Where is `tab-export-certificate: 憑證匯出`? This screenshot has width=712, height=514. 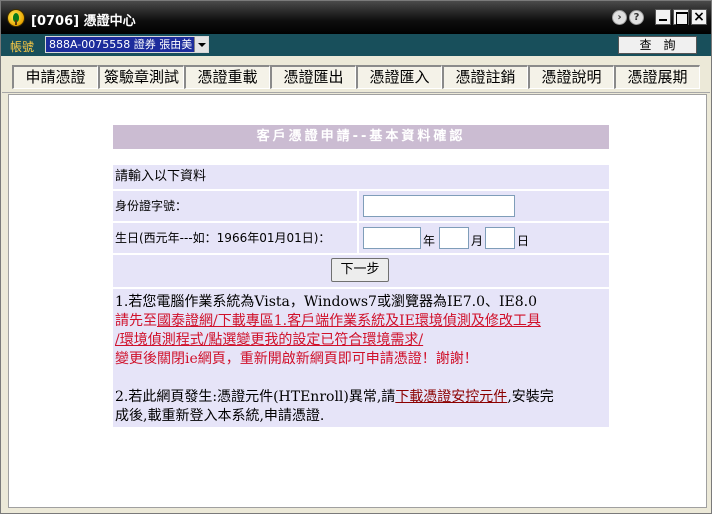
tab-export-certificate: 憑證匯出 is located at coordinates (313, 77).